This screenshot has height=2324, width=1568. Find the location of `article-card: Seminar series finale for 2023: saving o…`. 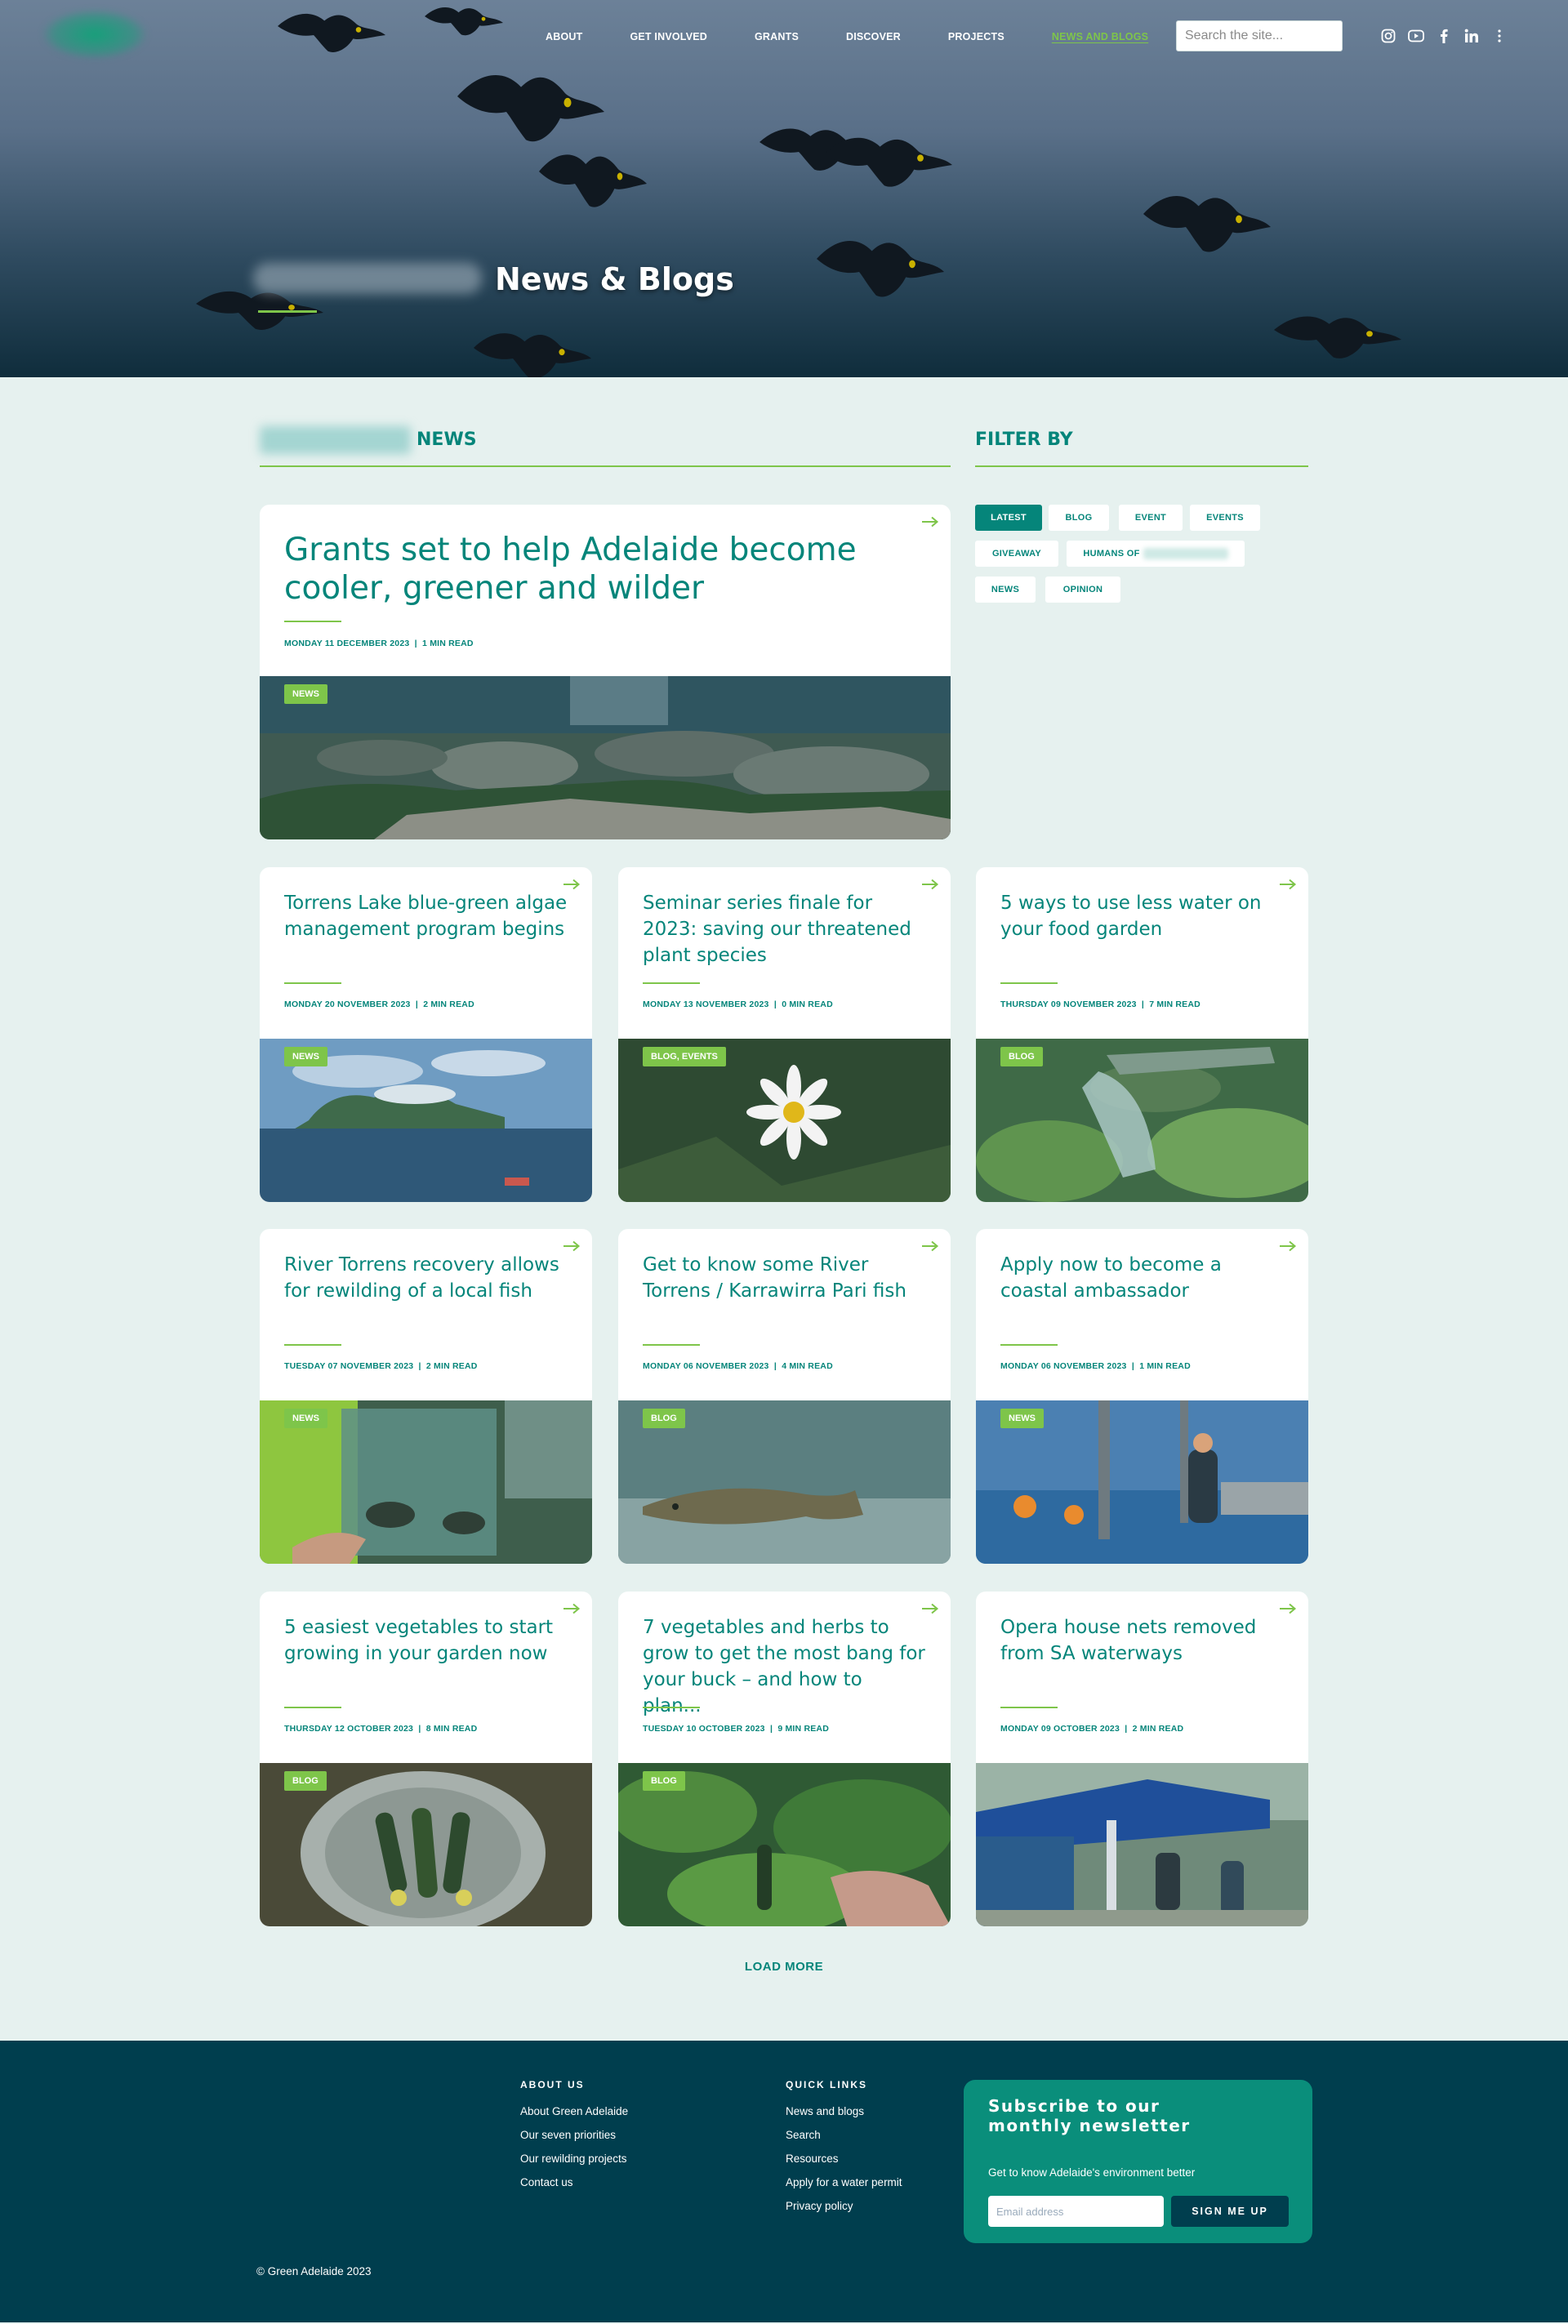

article-card: Seminar series finale for 2023: saving o… is located at coordinates (784, 1034).